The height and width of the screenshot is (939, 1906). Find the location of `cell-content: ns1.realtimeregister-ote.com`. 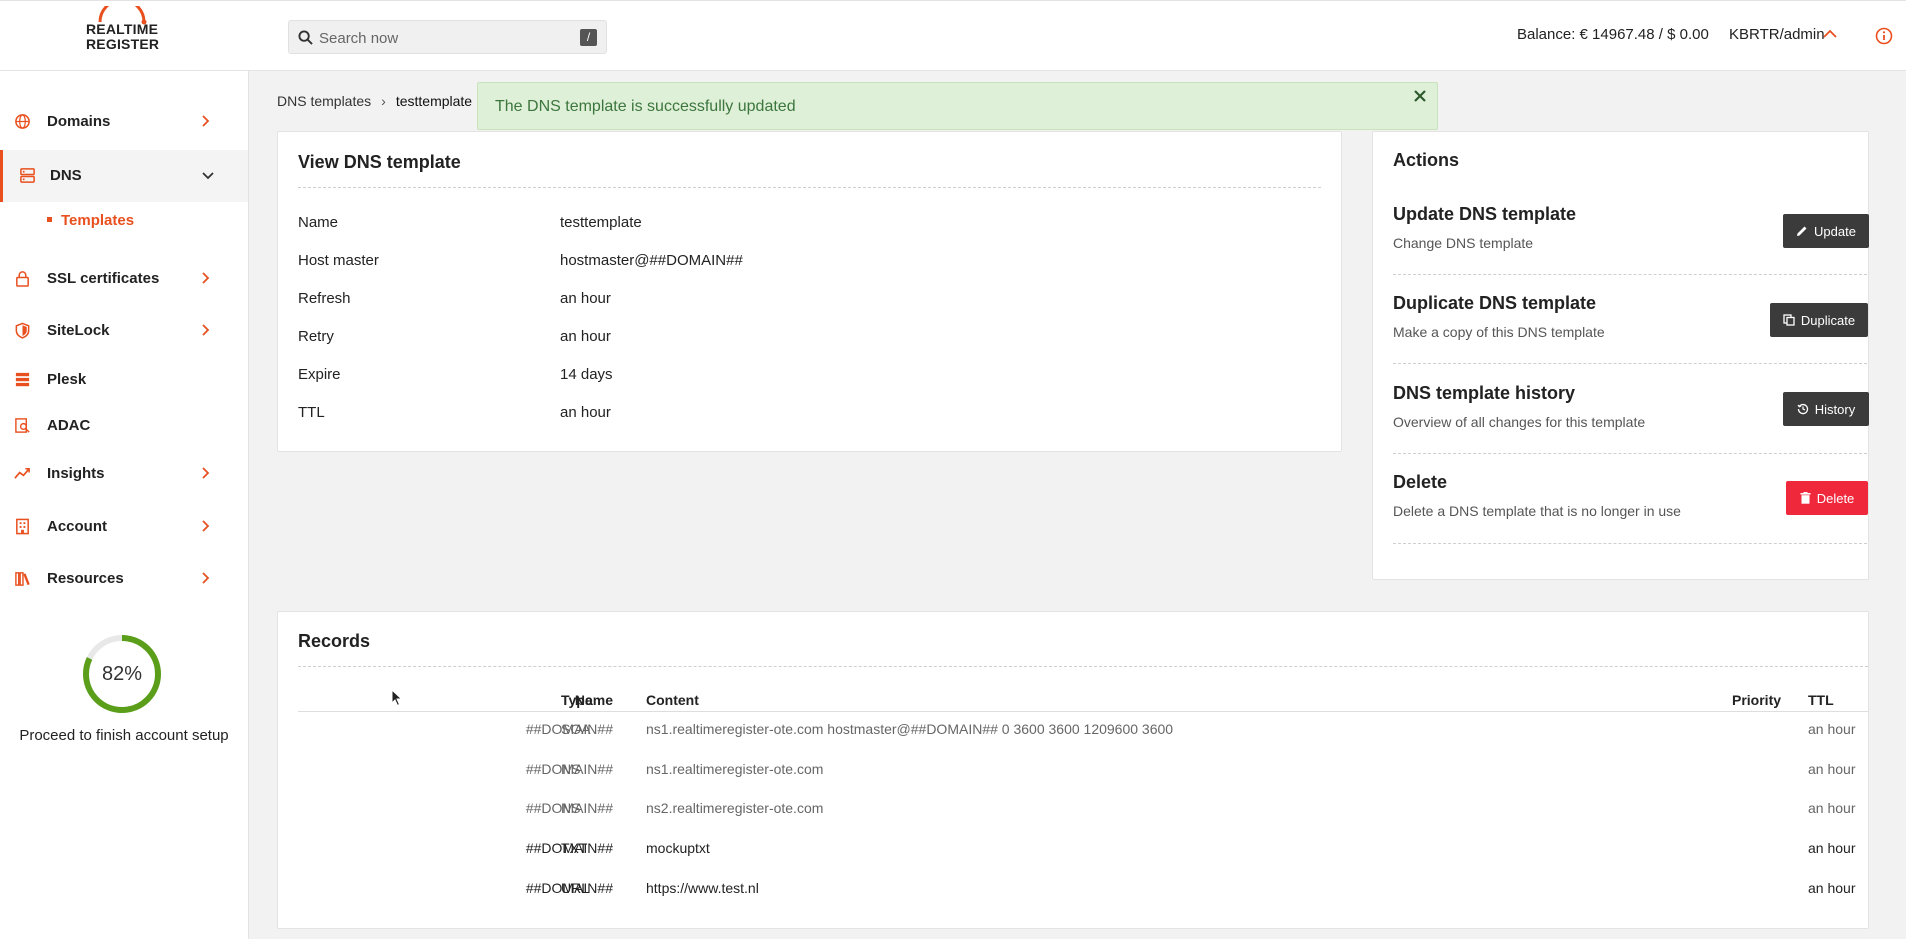

cell-content: ns1.realtimeregister-ote.com is located at coordinates (735, 769).